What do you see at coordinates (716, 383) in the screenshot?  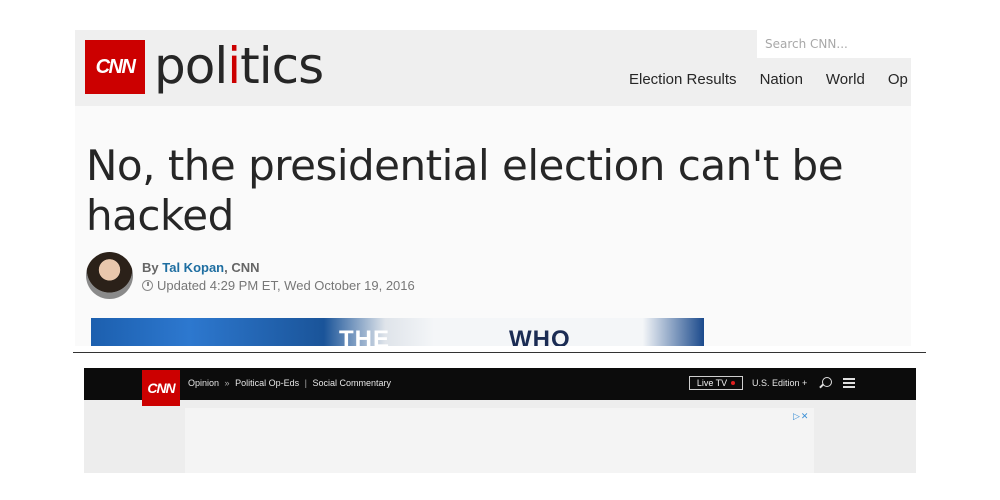 I see `live-tv-button: Live TV` at bounding box center [716, 383].